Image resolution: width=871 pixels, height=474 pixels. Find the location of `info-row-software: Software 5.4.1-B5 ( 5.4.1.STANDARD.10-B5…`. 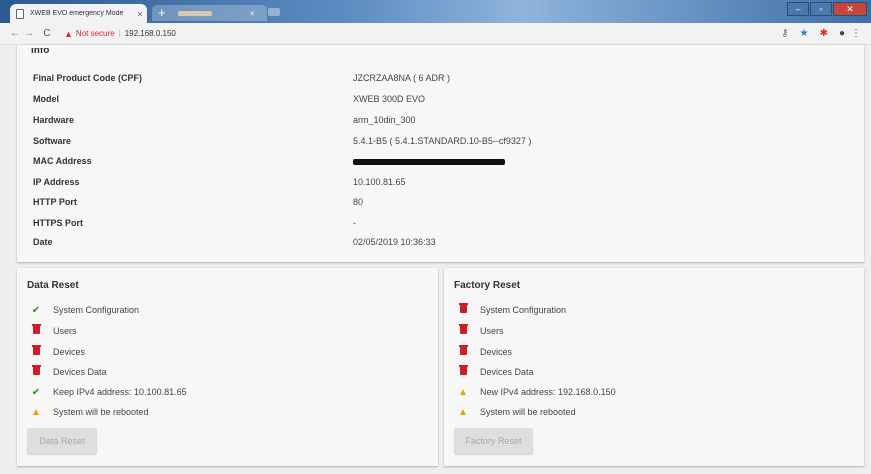

info-row-software: Software 5.4.1-B5 ( 5.4.1.STANDARD.10-B5… is located at coordinates (433, 142).